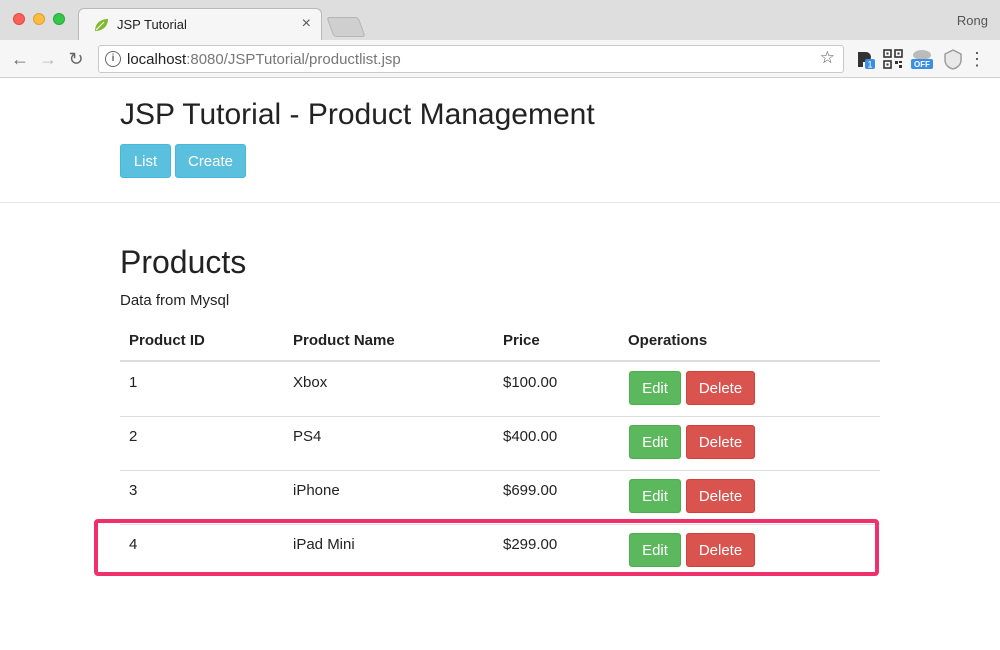  What do you see at coordinates (530, 490) in the screenshot?
I see `price-cell: $699.00` at bounding box center [530, 490].